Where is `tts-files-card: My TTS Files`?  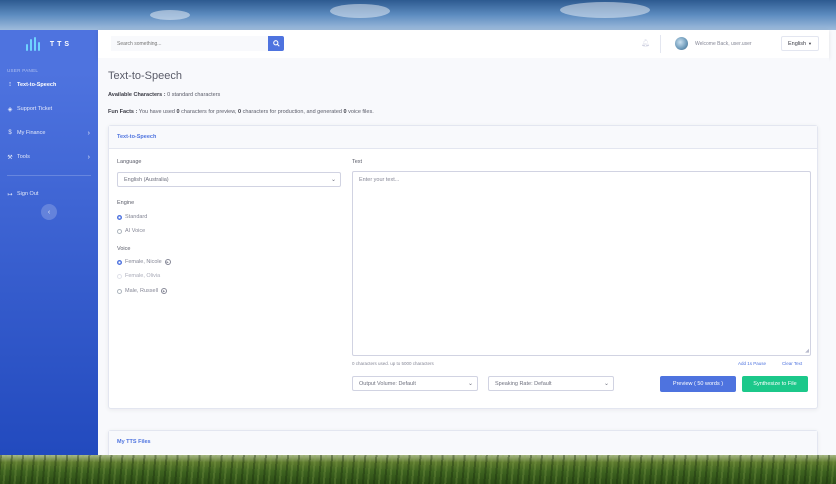
tts-files-card: My TTS Files is located at coordinates (463, 442).